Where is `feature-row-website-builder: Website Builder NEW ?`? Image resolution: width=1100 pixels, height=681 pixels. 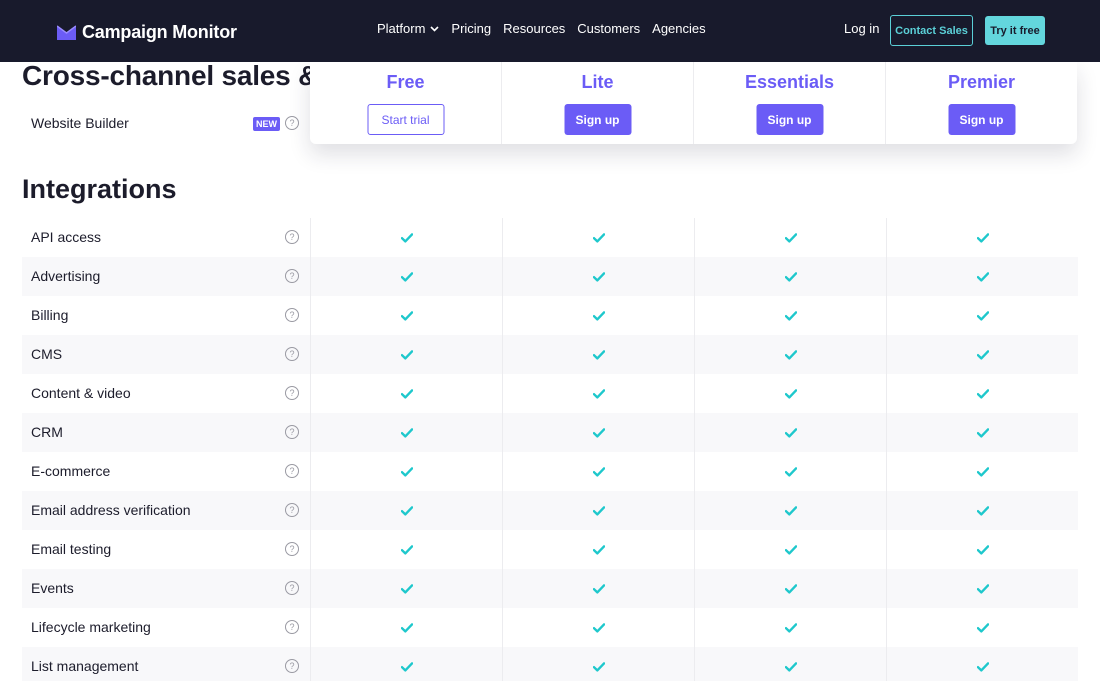 feature-row-website-builder: Website Builder NEW ? is located at coordinates (166, 123).